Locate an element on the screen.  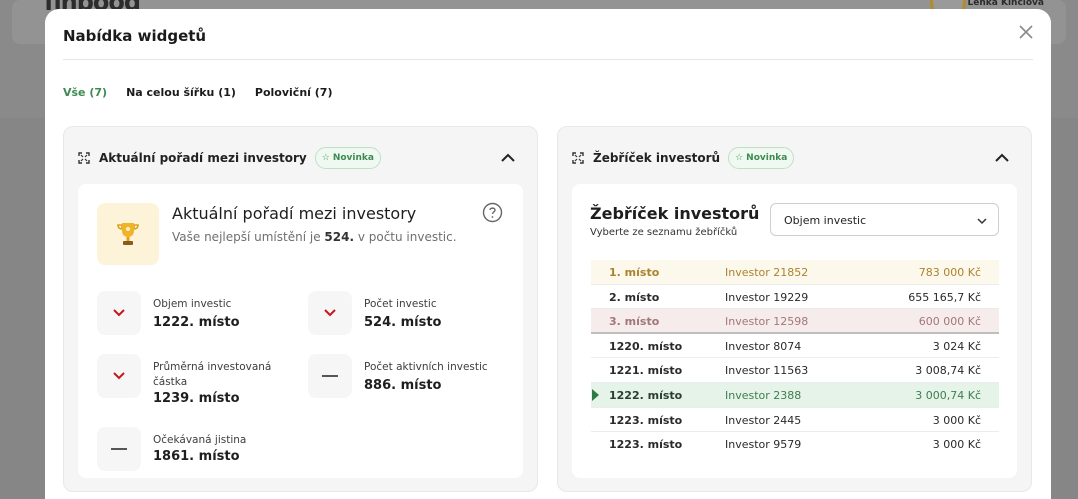
rank-cell: 2. místo is located at coordinates (634, 297).